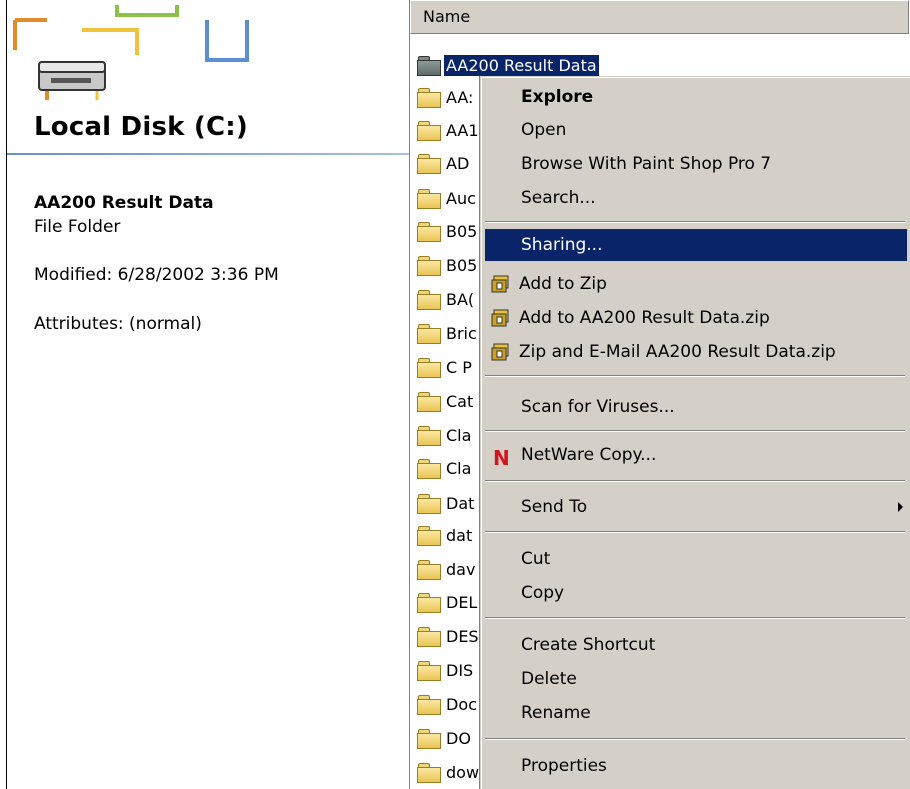 This screenshot has width=910, height=789. Describe the element at coordinates (696, 130) in the screenshot. I see `menu-item-open: Open` at that location.